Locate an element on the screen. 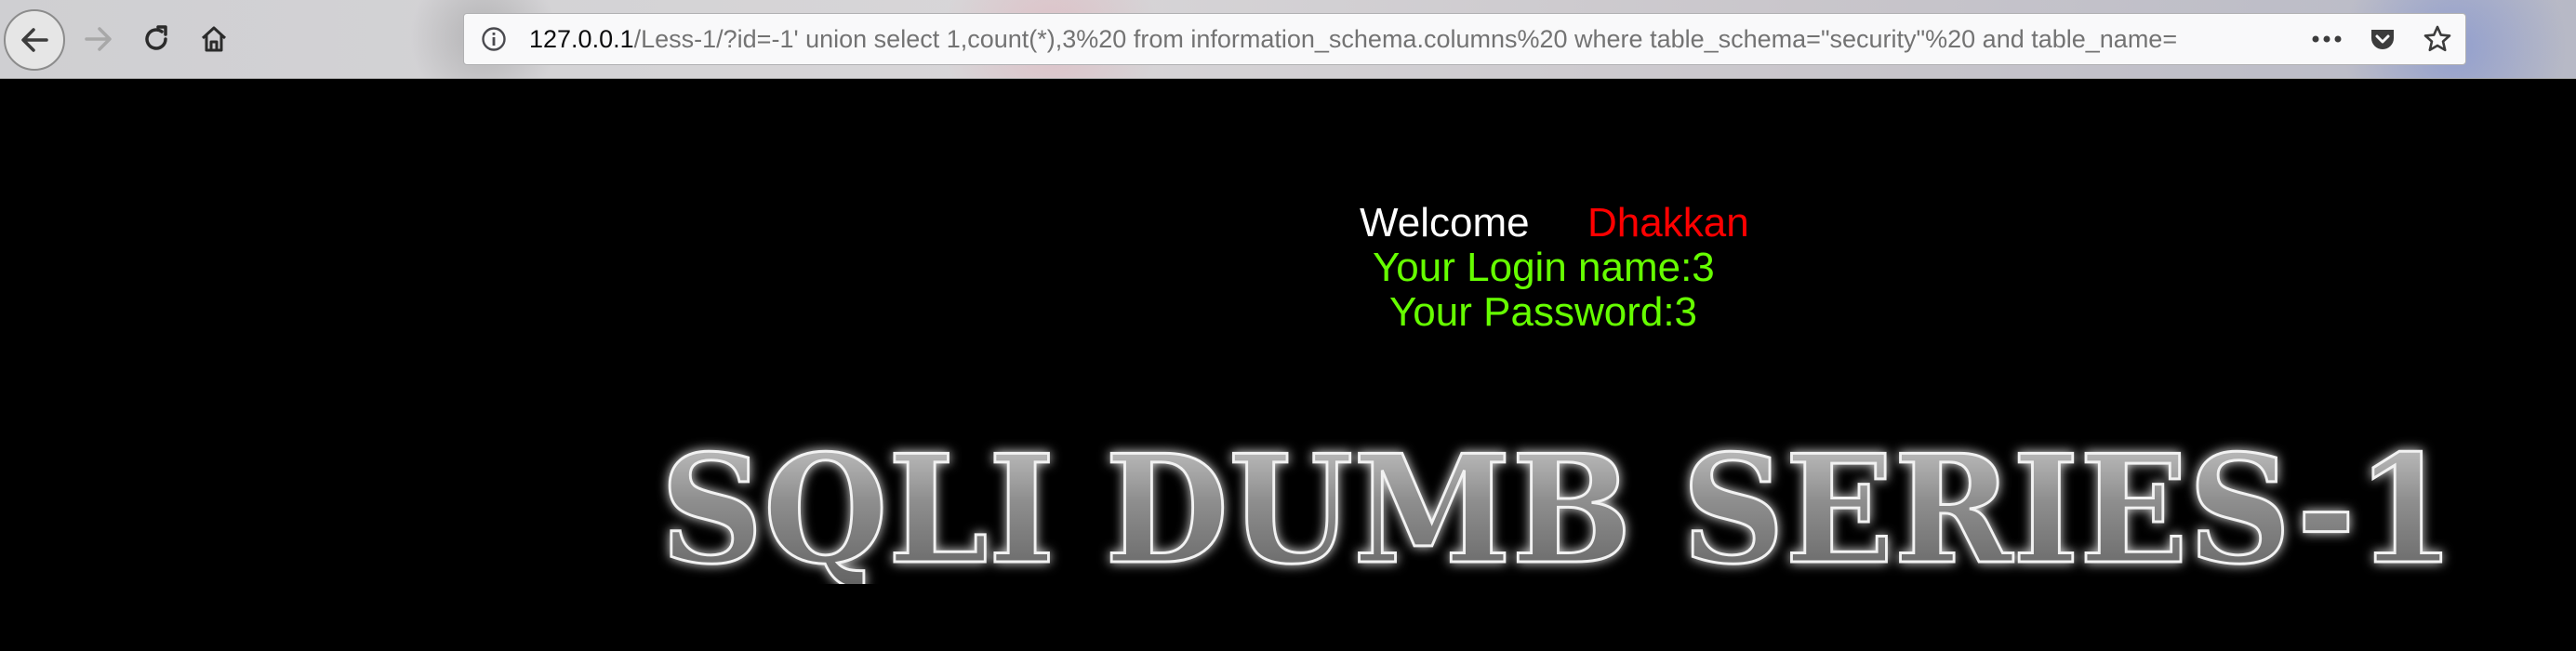 This screenshot has height=651, width=2576. reload-button is located at coordinates (156, 39).